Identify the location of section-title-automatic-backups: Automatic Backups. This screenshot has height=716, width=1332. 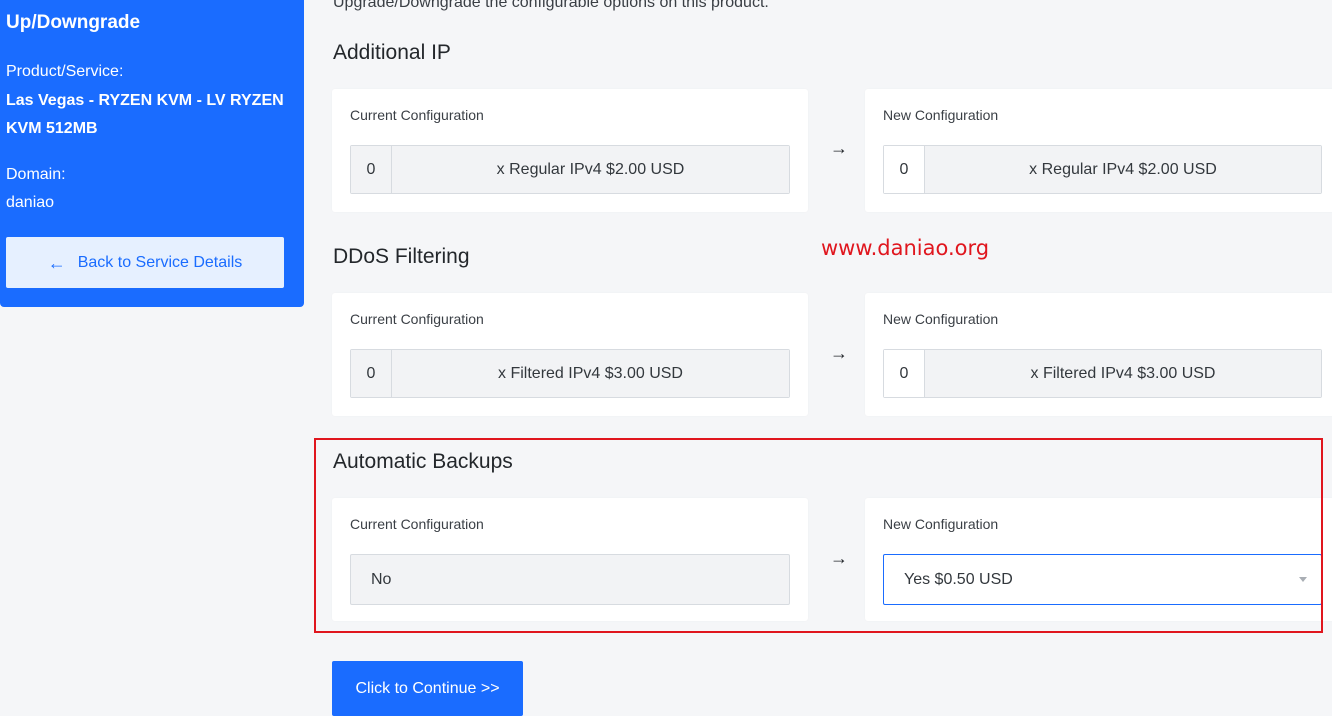
(423, 461).